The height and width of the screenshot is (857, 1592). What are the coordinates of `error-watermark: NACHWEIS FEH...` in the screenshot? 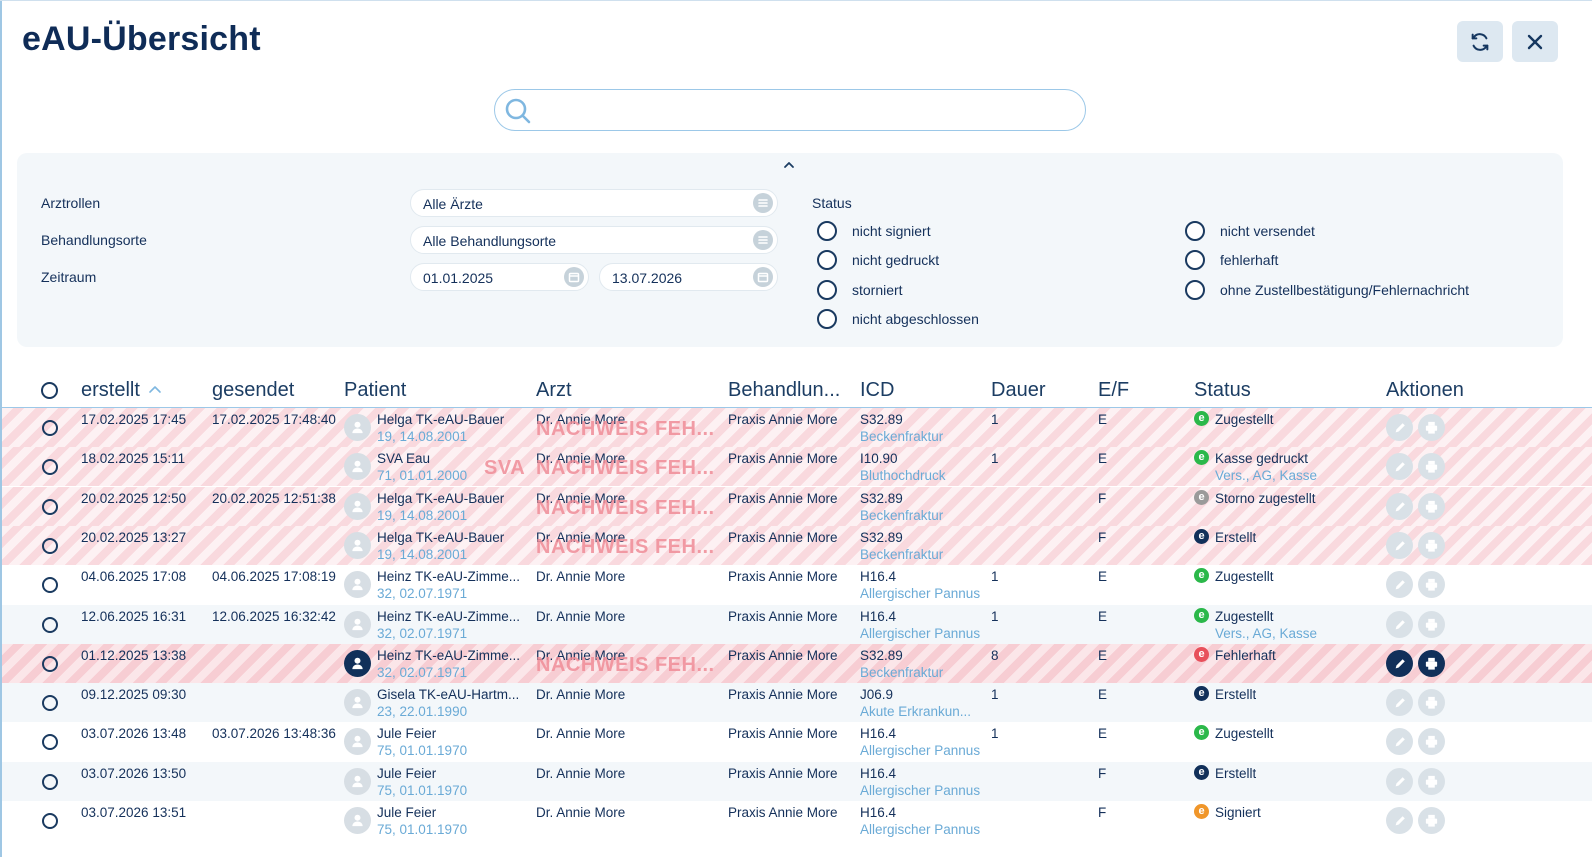 It's located at (625, 468).